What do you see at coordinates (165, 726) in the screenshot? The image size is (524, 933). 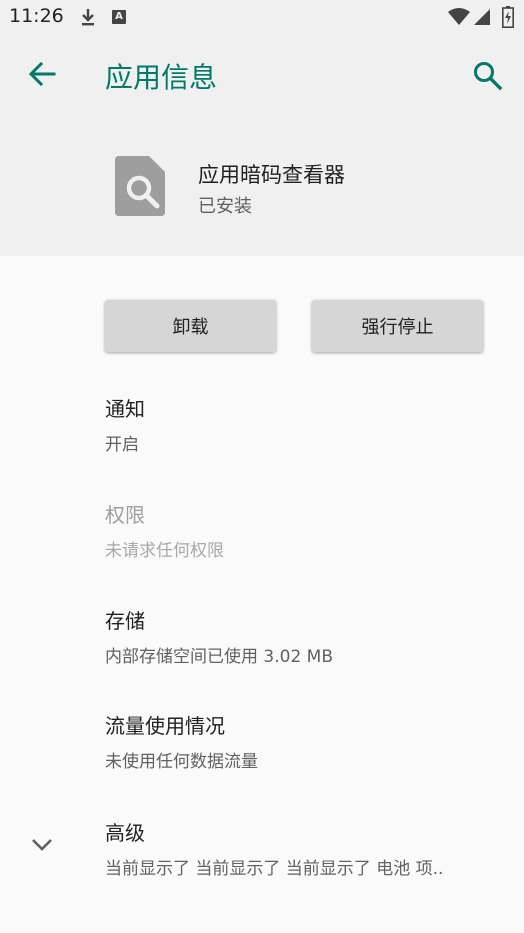 I see `setting-title: 流量使用情况` at bounding box center [165, 726].